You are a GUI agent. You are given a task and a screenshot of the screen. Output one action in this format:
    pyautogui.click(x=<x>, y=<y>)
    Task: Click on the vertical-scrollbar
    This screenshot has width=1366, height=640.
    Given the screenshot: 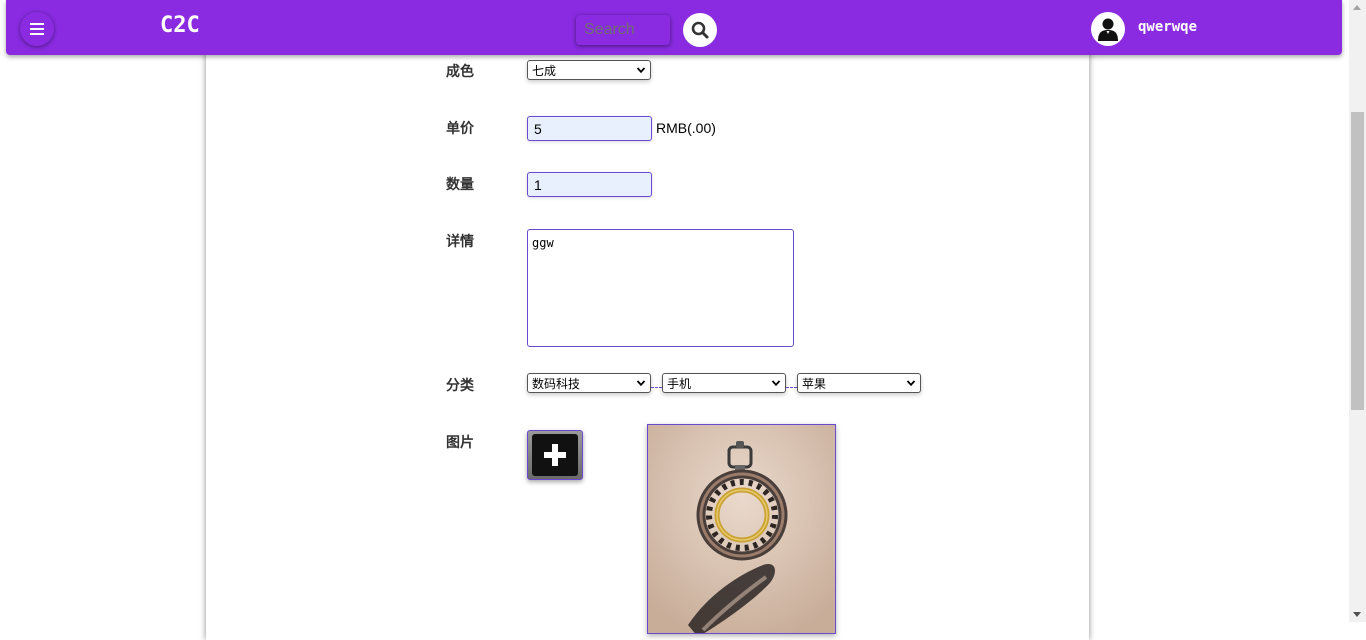 What is the action you would take?
    pyautogui.click(x=1357, y=311)
    